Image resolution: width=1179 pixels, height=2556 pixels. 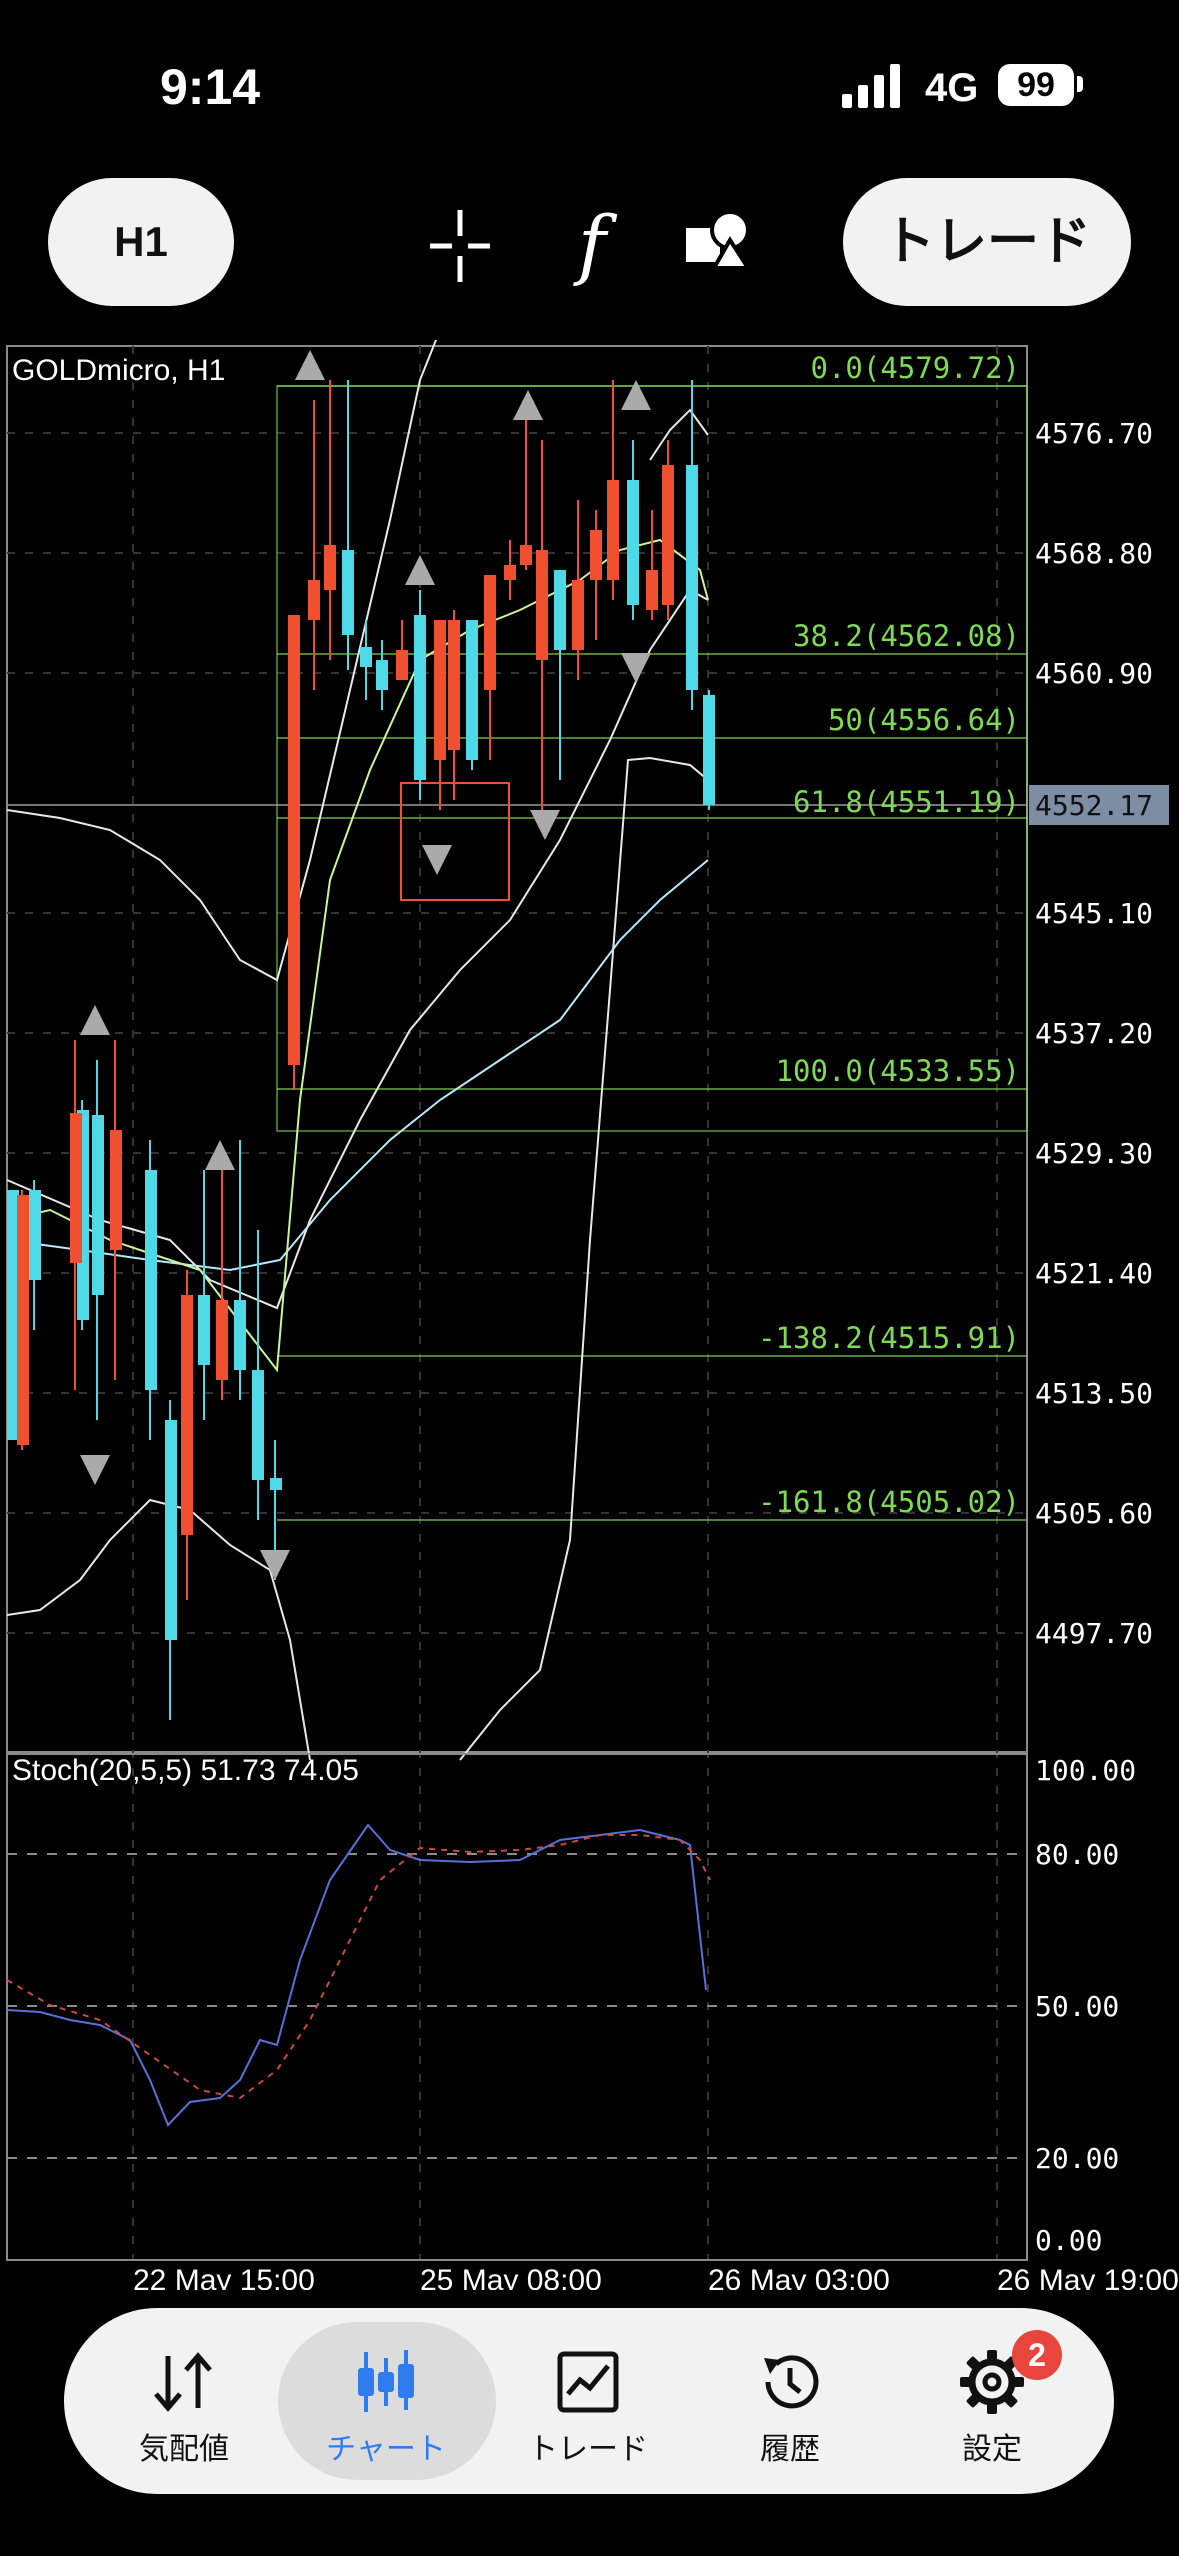 I want to click on stoch-main-line, so click(x=356, y=1975).